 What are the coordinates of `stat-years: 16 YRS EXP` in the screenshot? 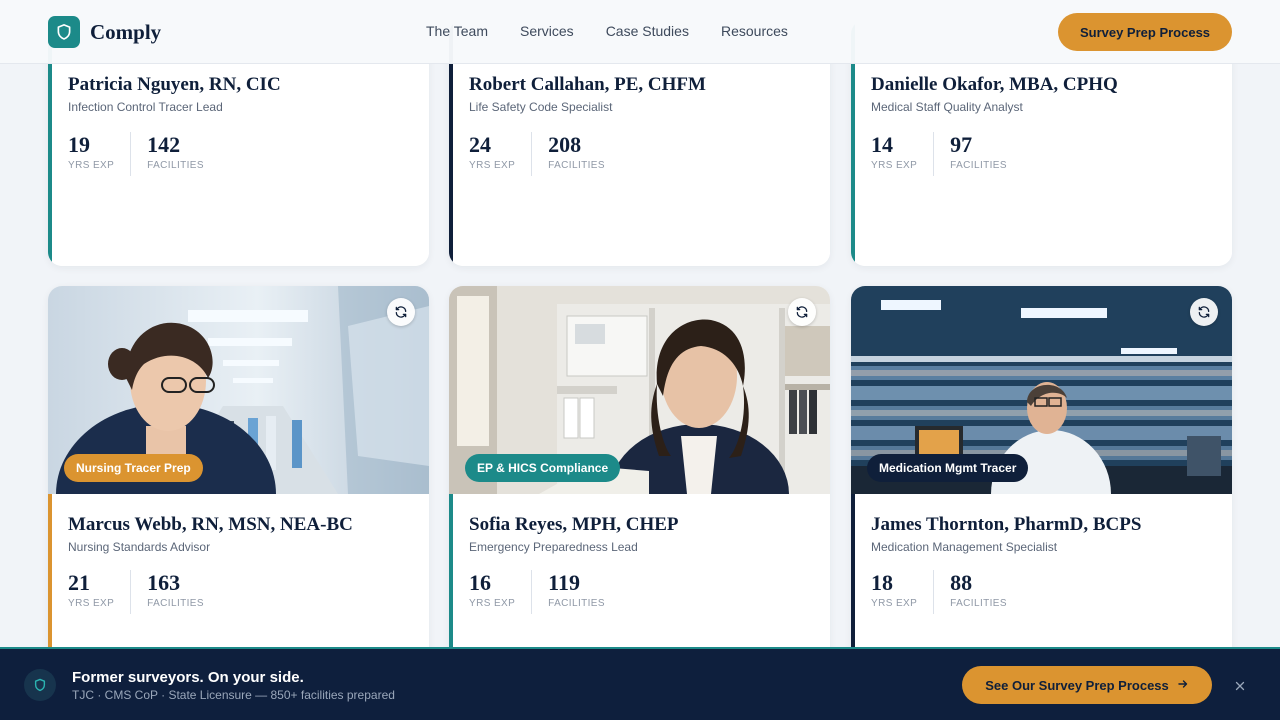 It's located at (492, 592).